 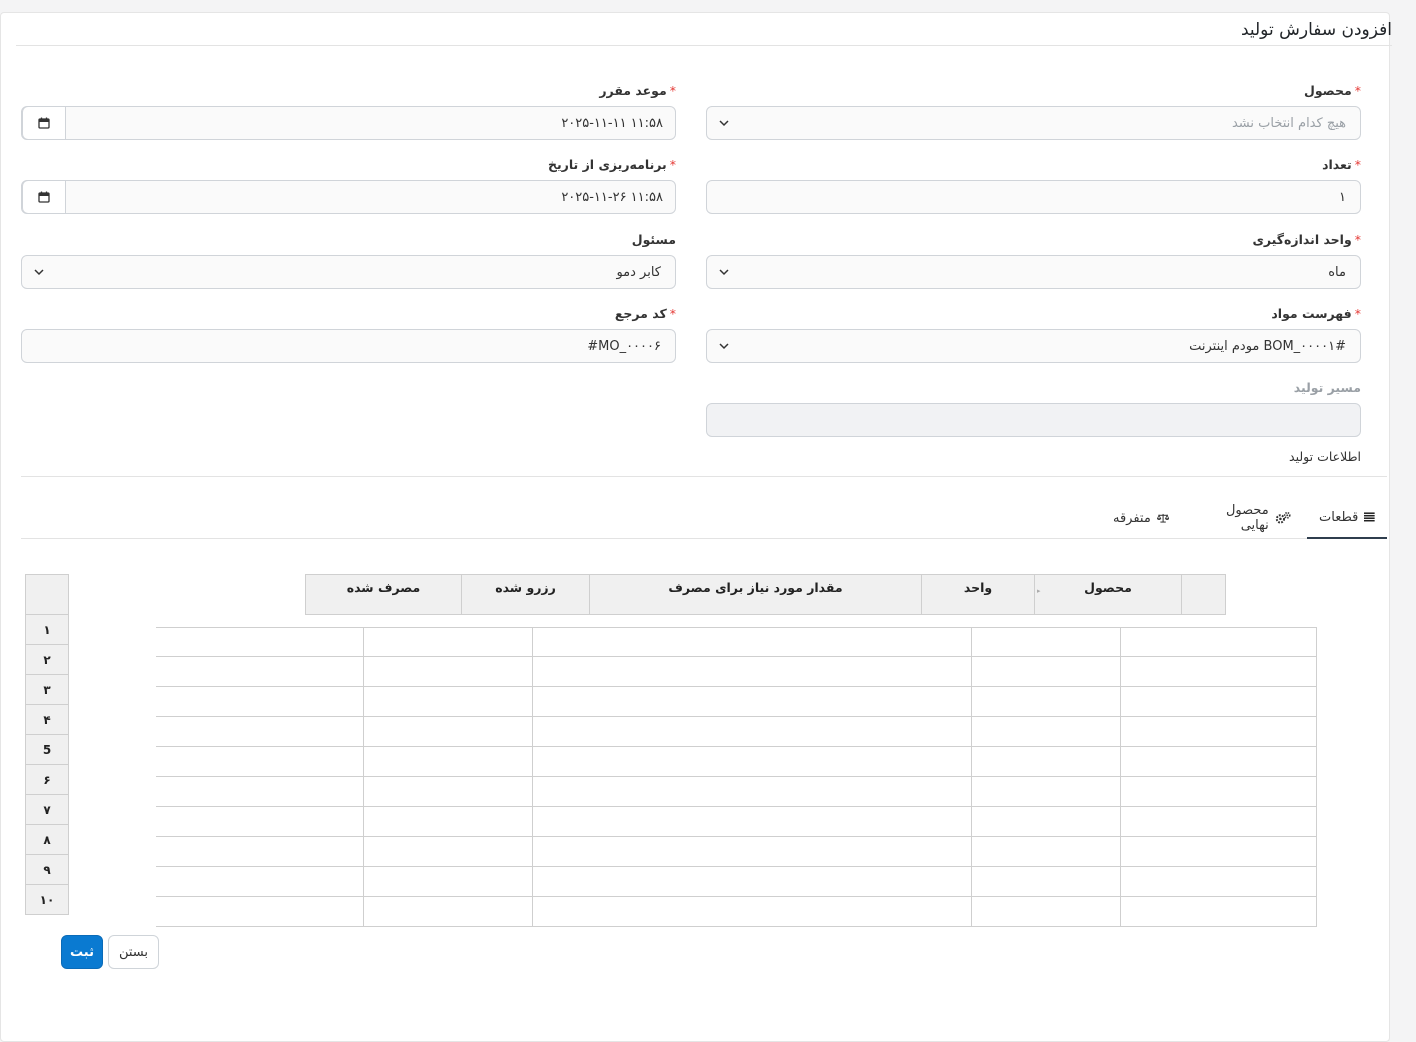 What do you see at coordinates (1327, 387) in the screenshot?
I see `routing-label: مسیر تولید` at bounding box center [1327, 387].